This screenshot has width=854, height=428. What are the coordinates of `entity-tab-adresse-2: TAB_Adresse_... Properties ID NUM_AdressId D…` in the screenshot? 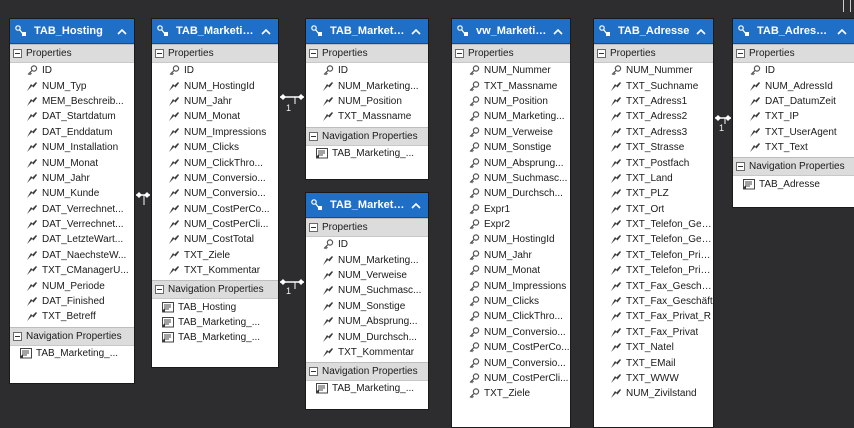 It's located at (793, 113).